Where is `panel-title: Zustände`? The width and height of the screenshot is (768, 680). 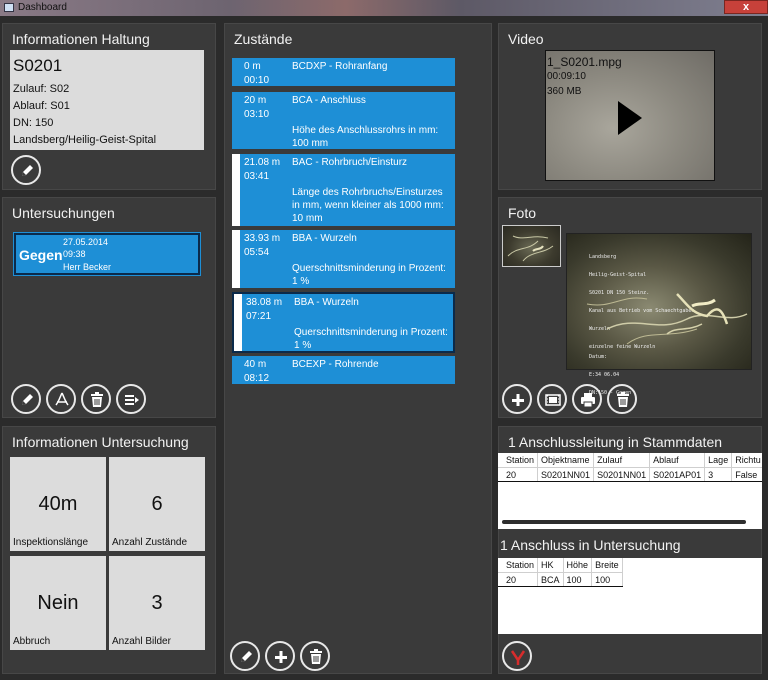
panel-title: Zustände is located at coordinates (263, 39).